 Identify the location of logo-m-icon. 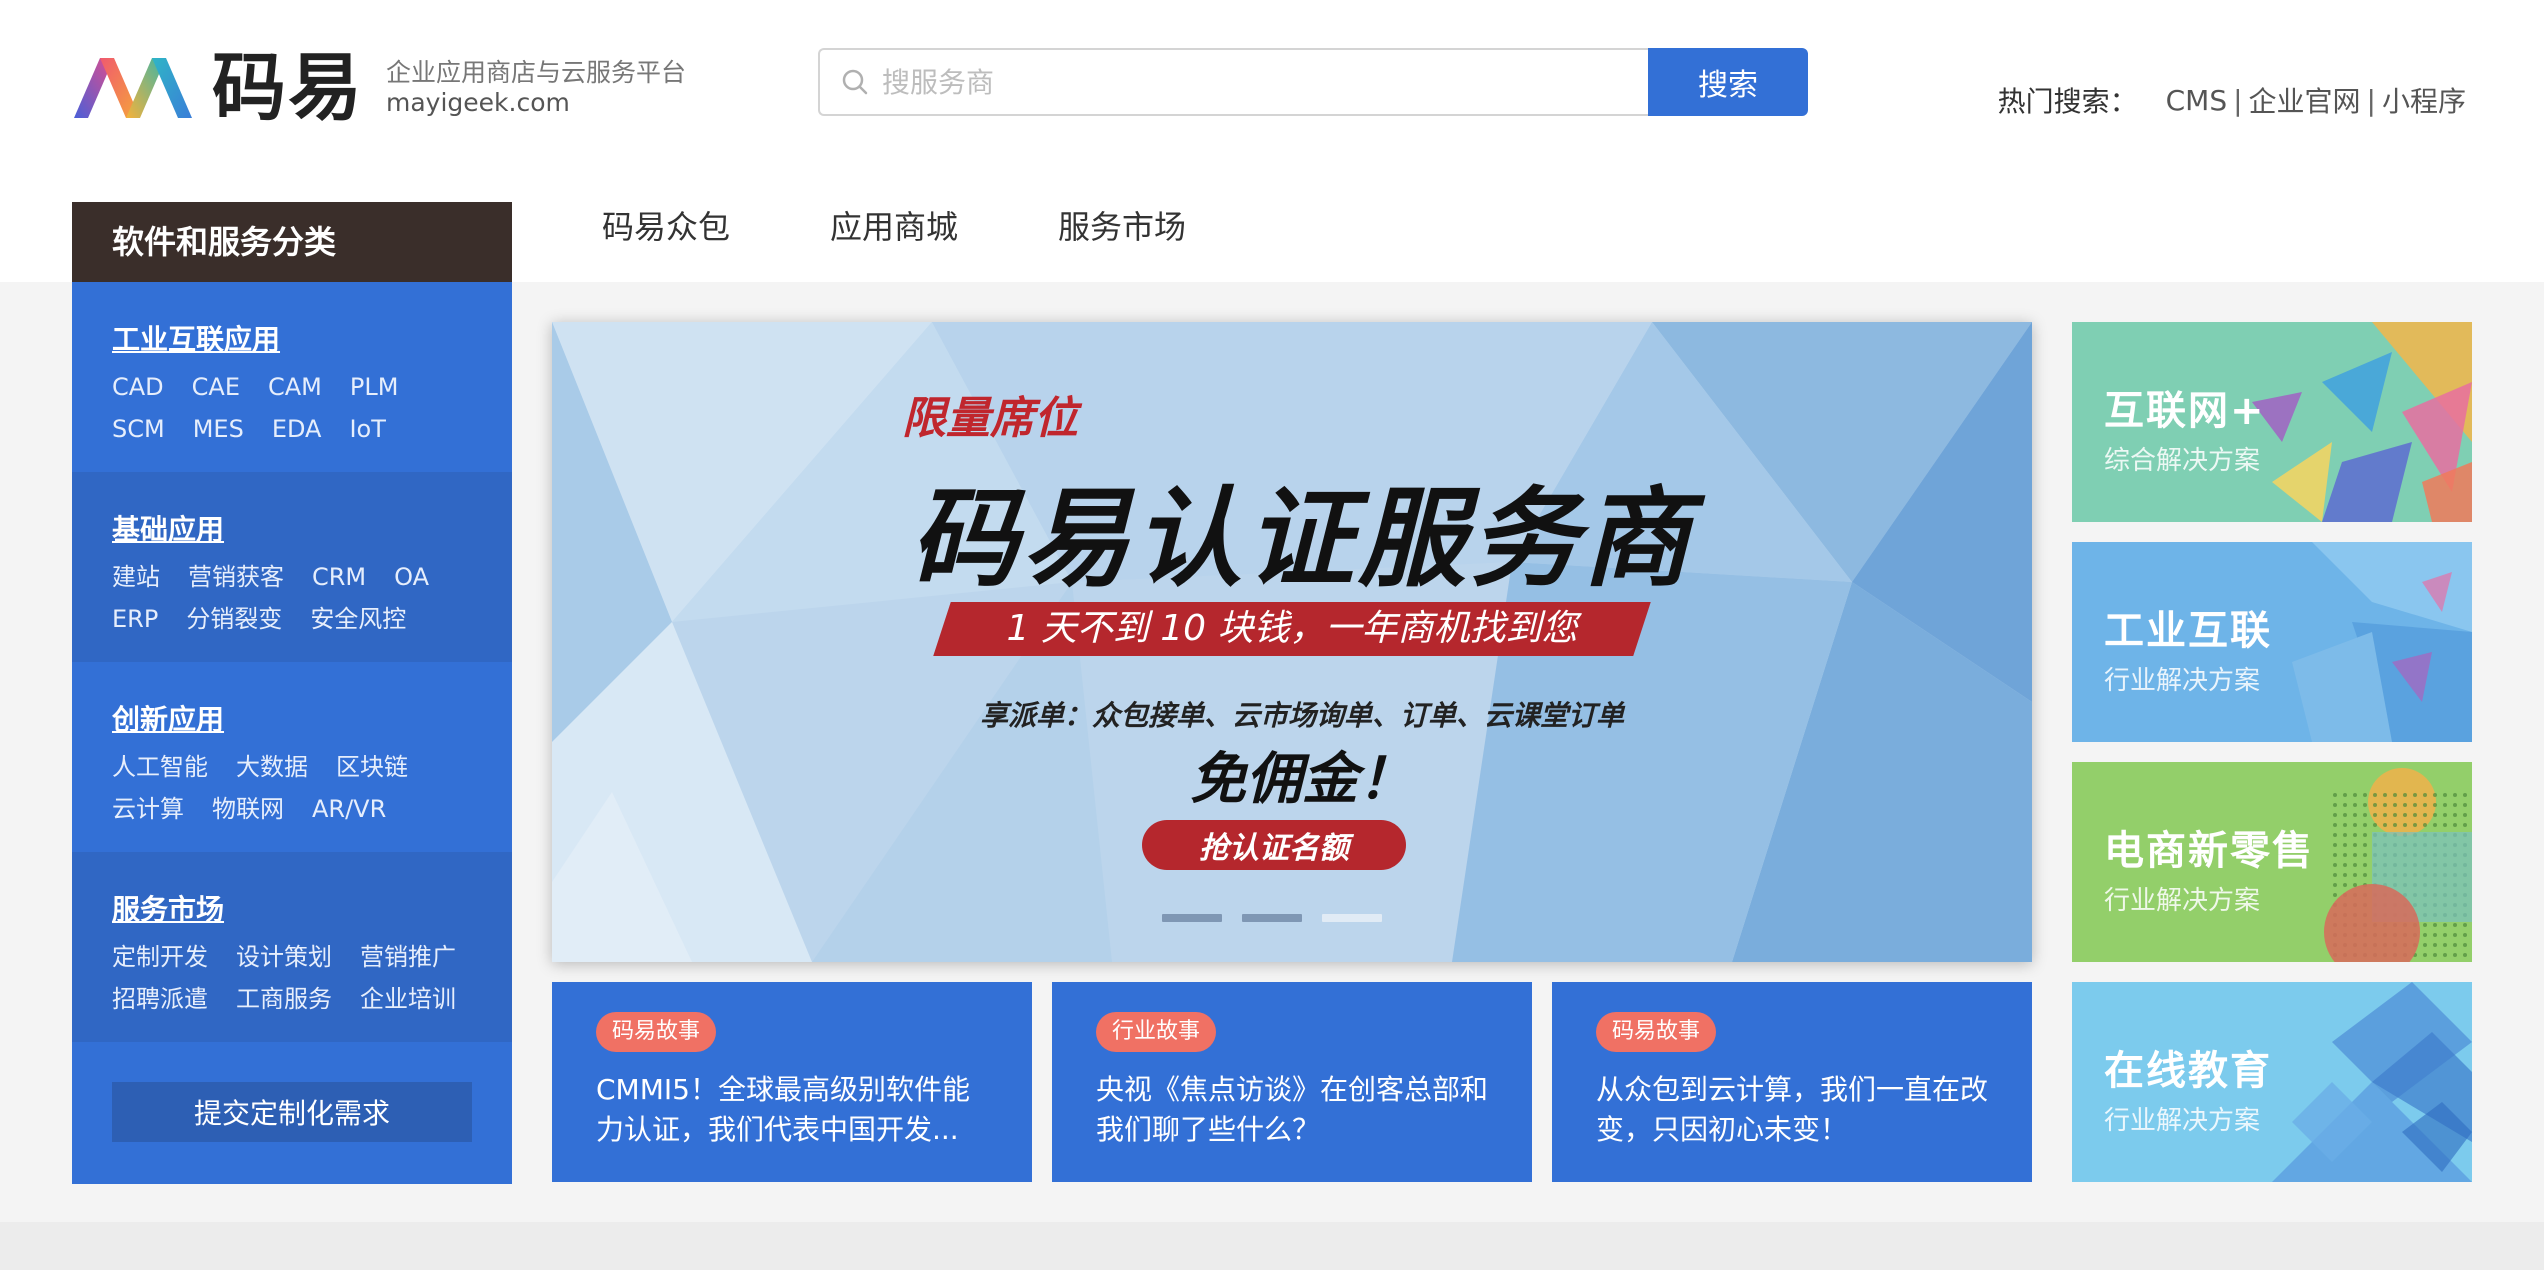
(133, 88).